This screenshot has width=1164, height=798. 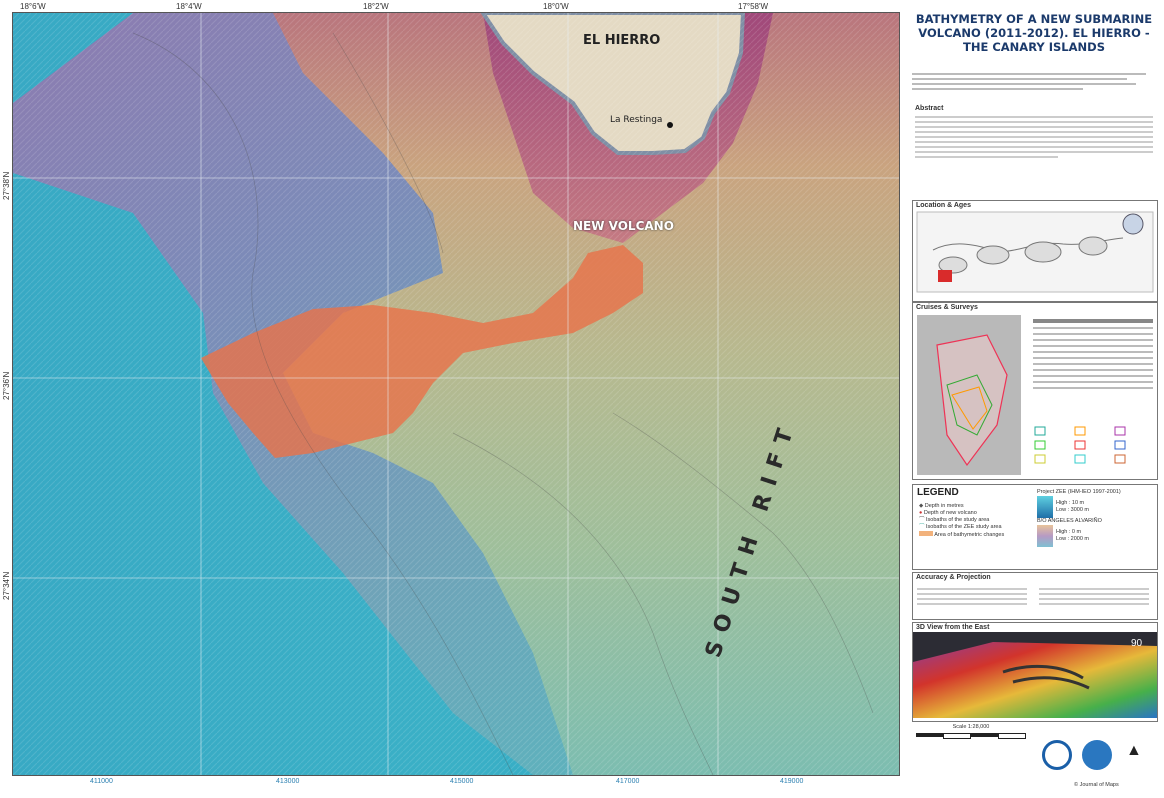 I want to click on legend-item-depth-label: Depth in metres, so click(x=944, y=506).